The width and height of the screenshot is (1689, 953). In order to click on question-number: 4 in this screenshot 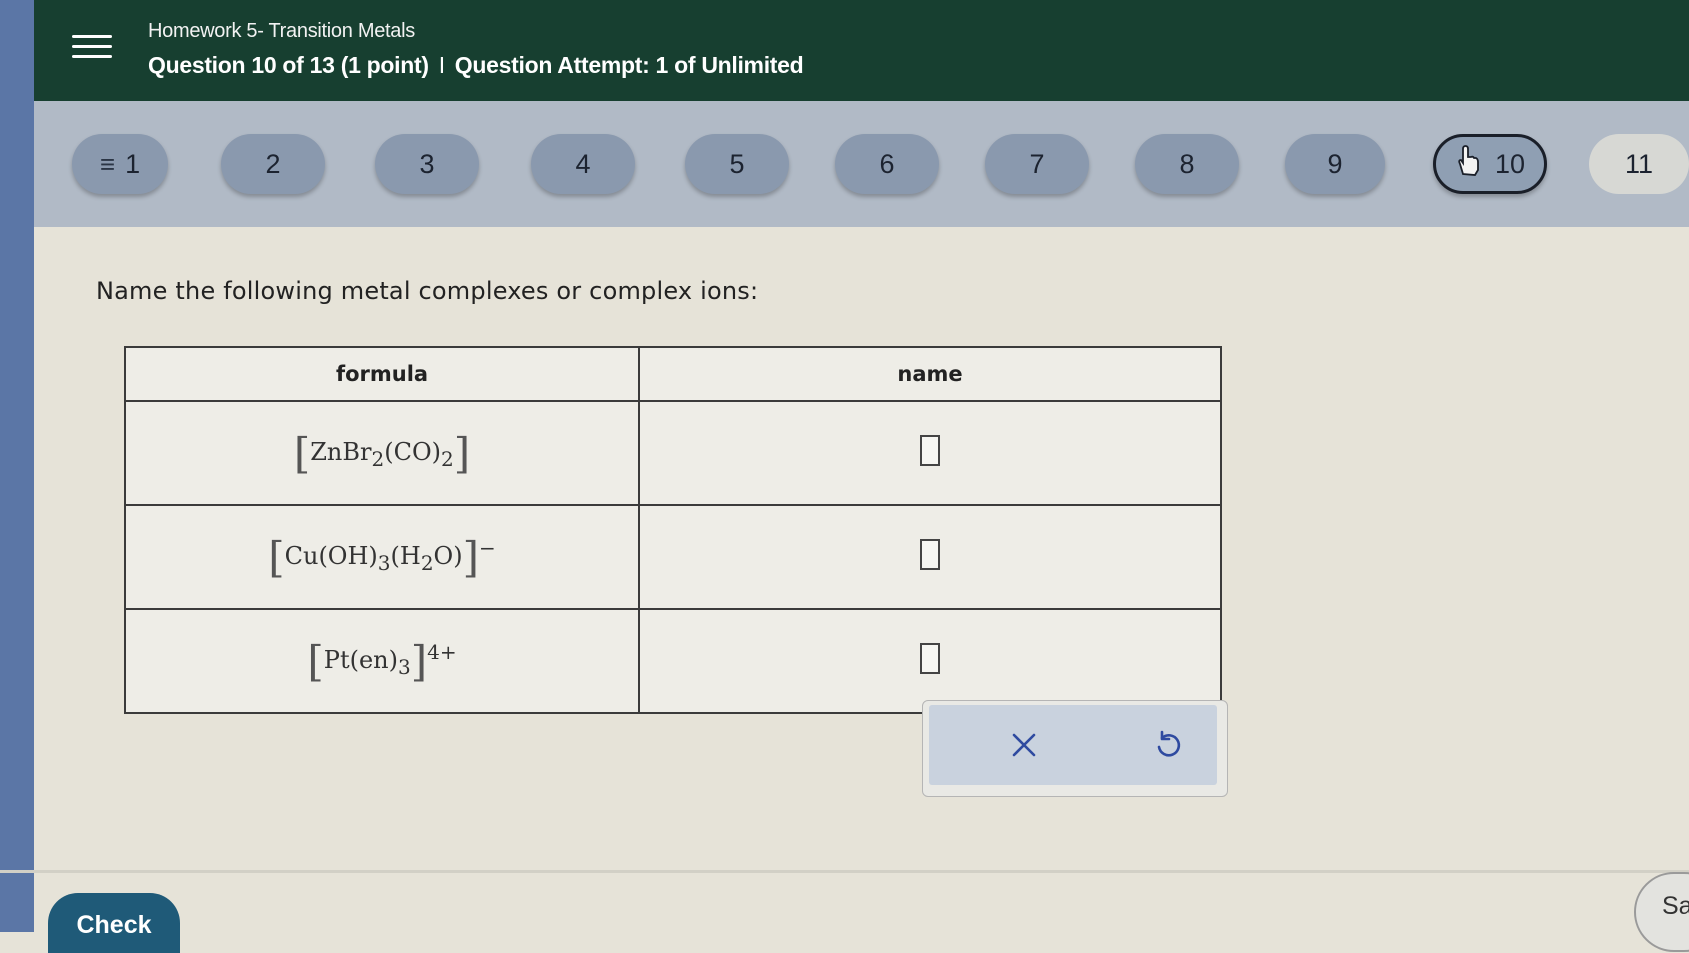, I will do `click(583, 163)`.